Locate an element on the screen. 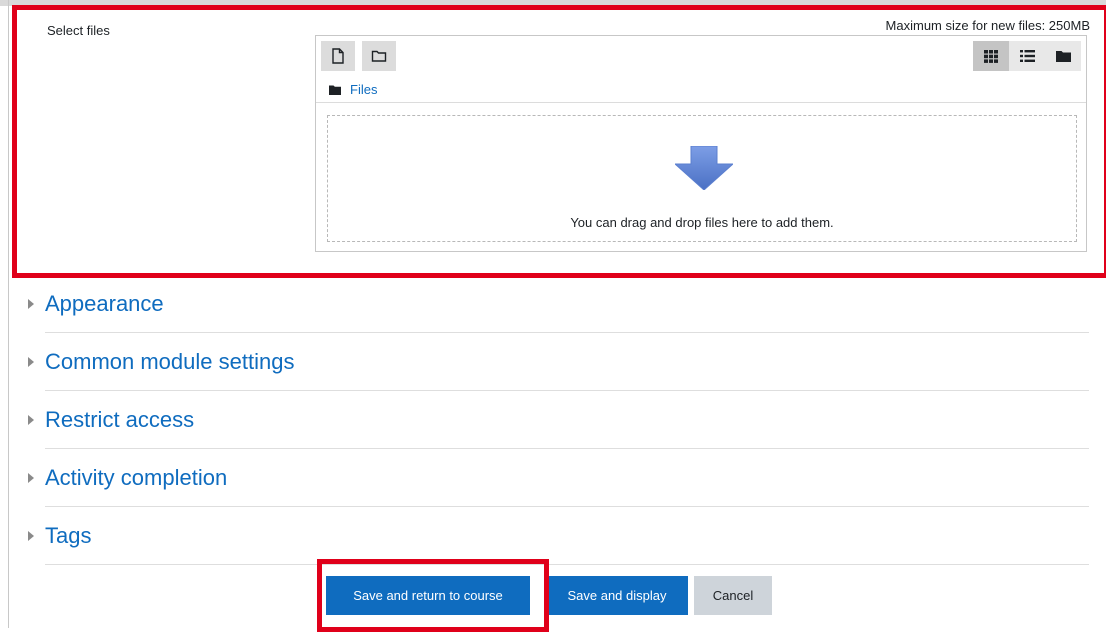 This screenshot has width=1106, height=632. section-title: Common module settings is located at coordinates (170, 361).